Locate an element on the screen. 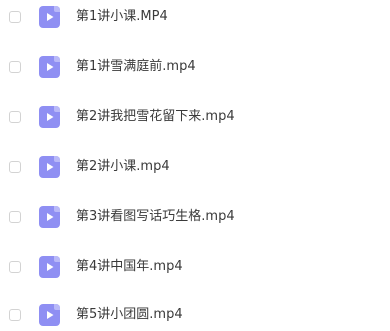 The height and width of the screenshot is (331, 390). file-row: 第3讲看图写话巧生格.mp4 is located at coordinates (195, 218).